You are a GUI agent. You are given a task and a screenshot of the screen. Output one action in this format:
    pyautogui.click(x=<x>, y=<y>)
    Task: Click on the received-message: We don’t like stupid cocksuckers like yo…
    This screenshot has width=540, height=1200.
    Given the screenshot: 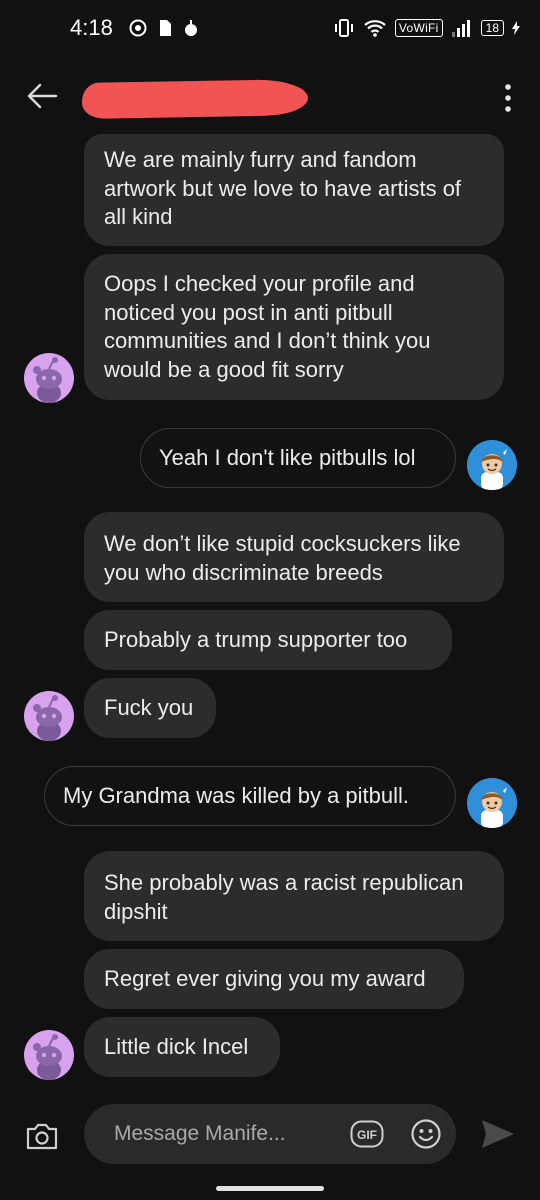 What is the action you would take?
    pyautogui.click(x=294, y=557)
    